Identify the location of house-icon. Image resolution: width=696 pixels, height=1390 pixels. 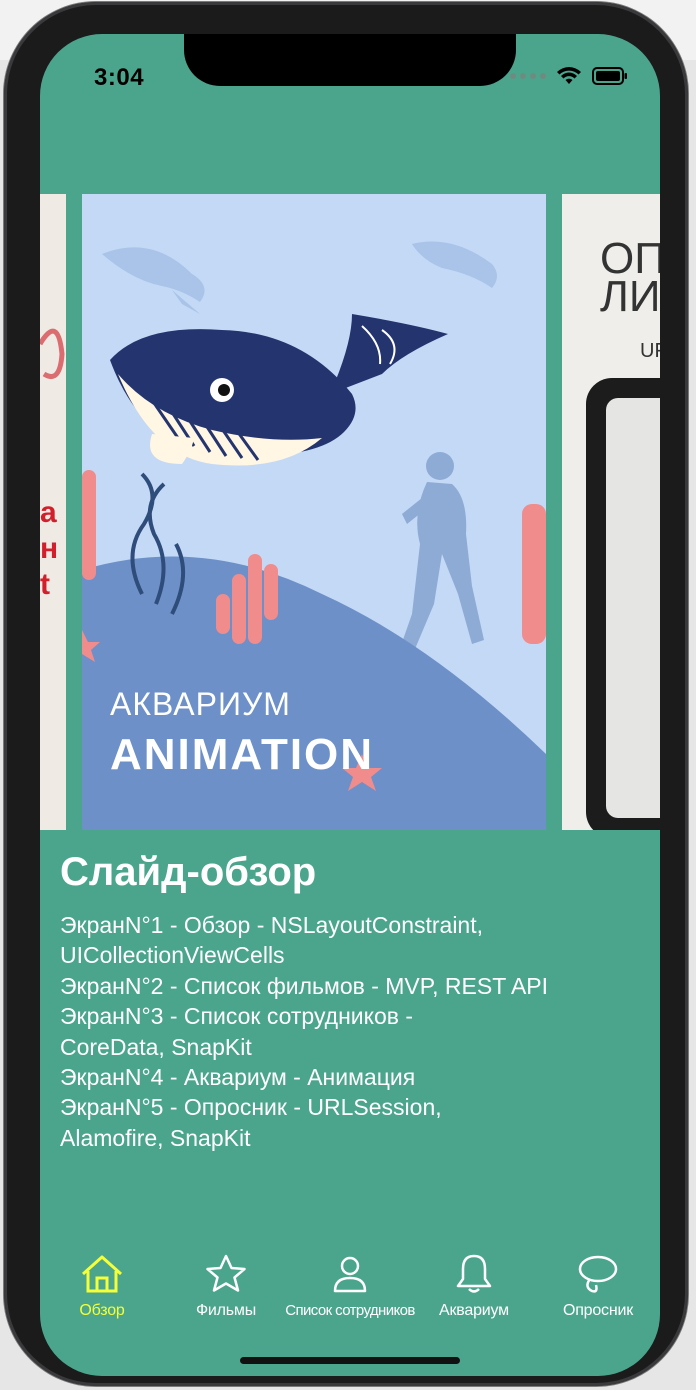
(102, 1274).